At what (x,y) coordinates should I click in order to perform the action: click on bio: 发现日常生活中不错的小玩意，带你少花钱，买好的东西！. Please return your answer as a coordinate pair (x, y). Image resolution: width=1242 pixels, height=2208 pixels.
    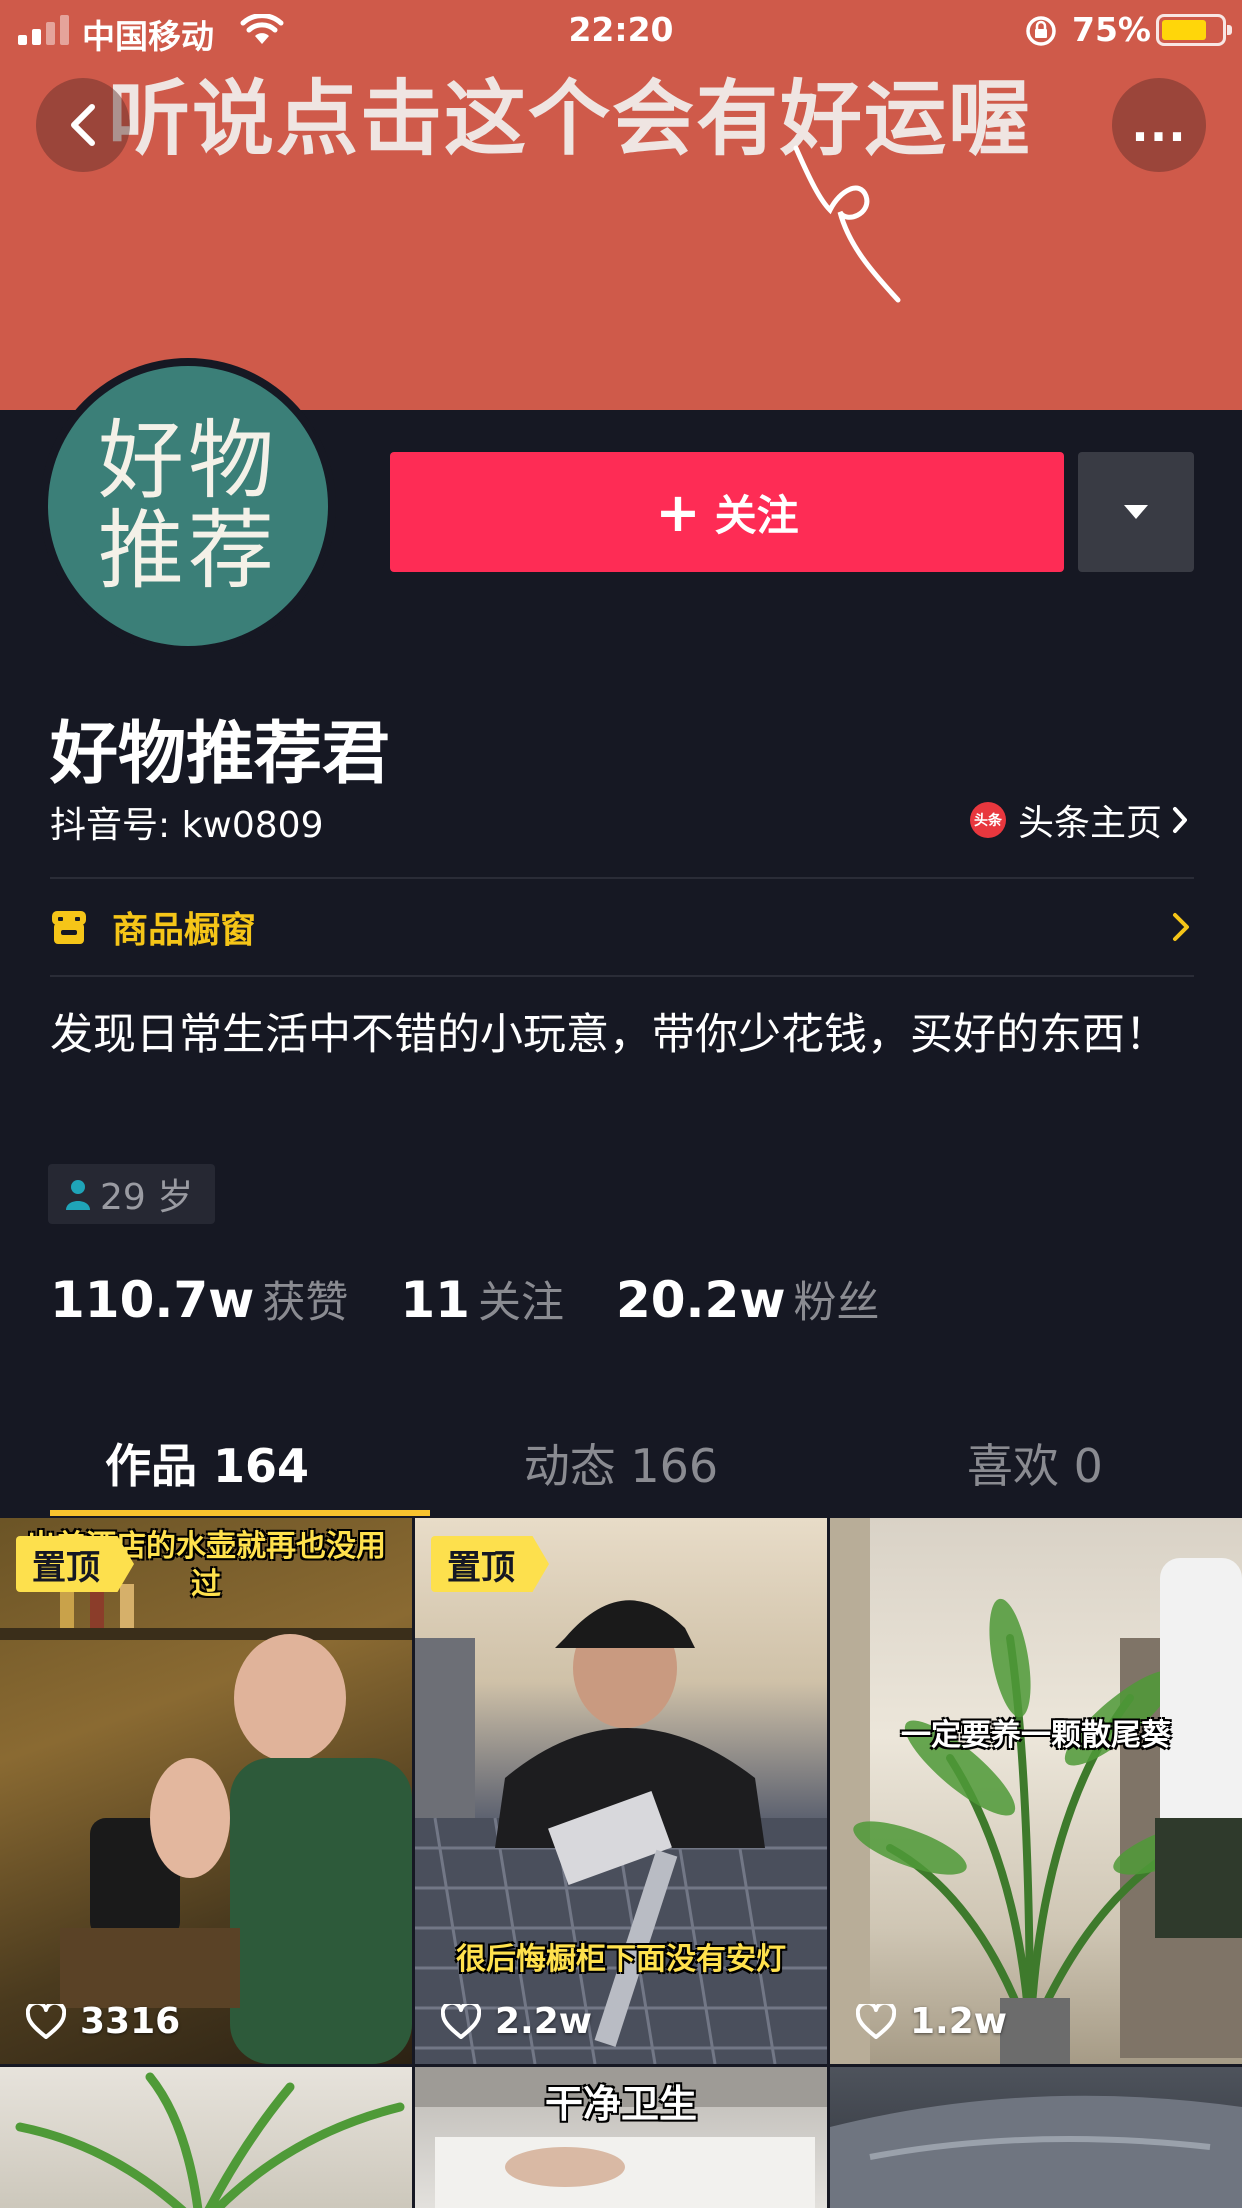
    Looking at the image, I should click on (609, 1035).